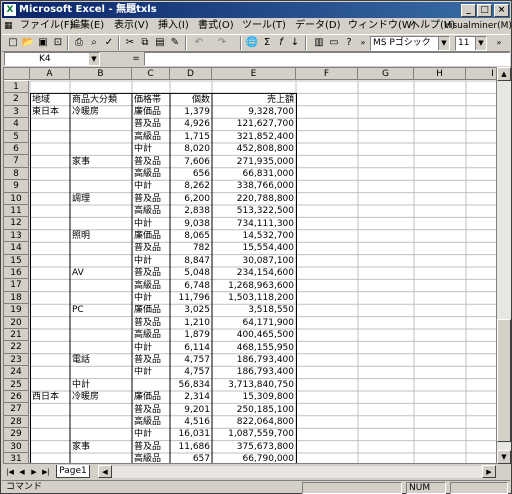  I want to click on table-cell: 657, so click(191, 458).